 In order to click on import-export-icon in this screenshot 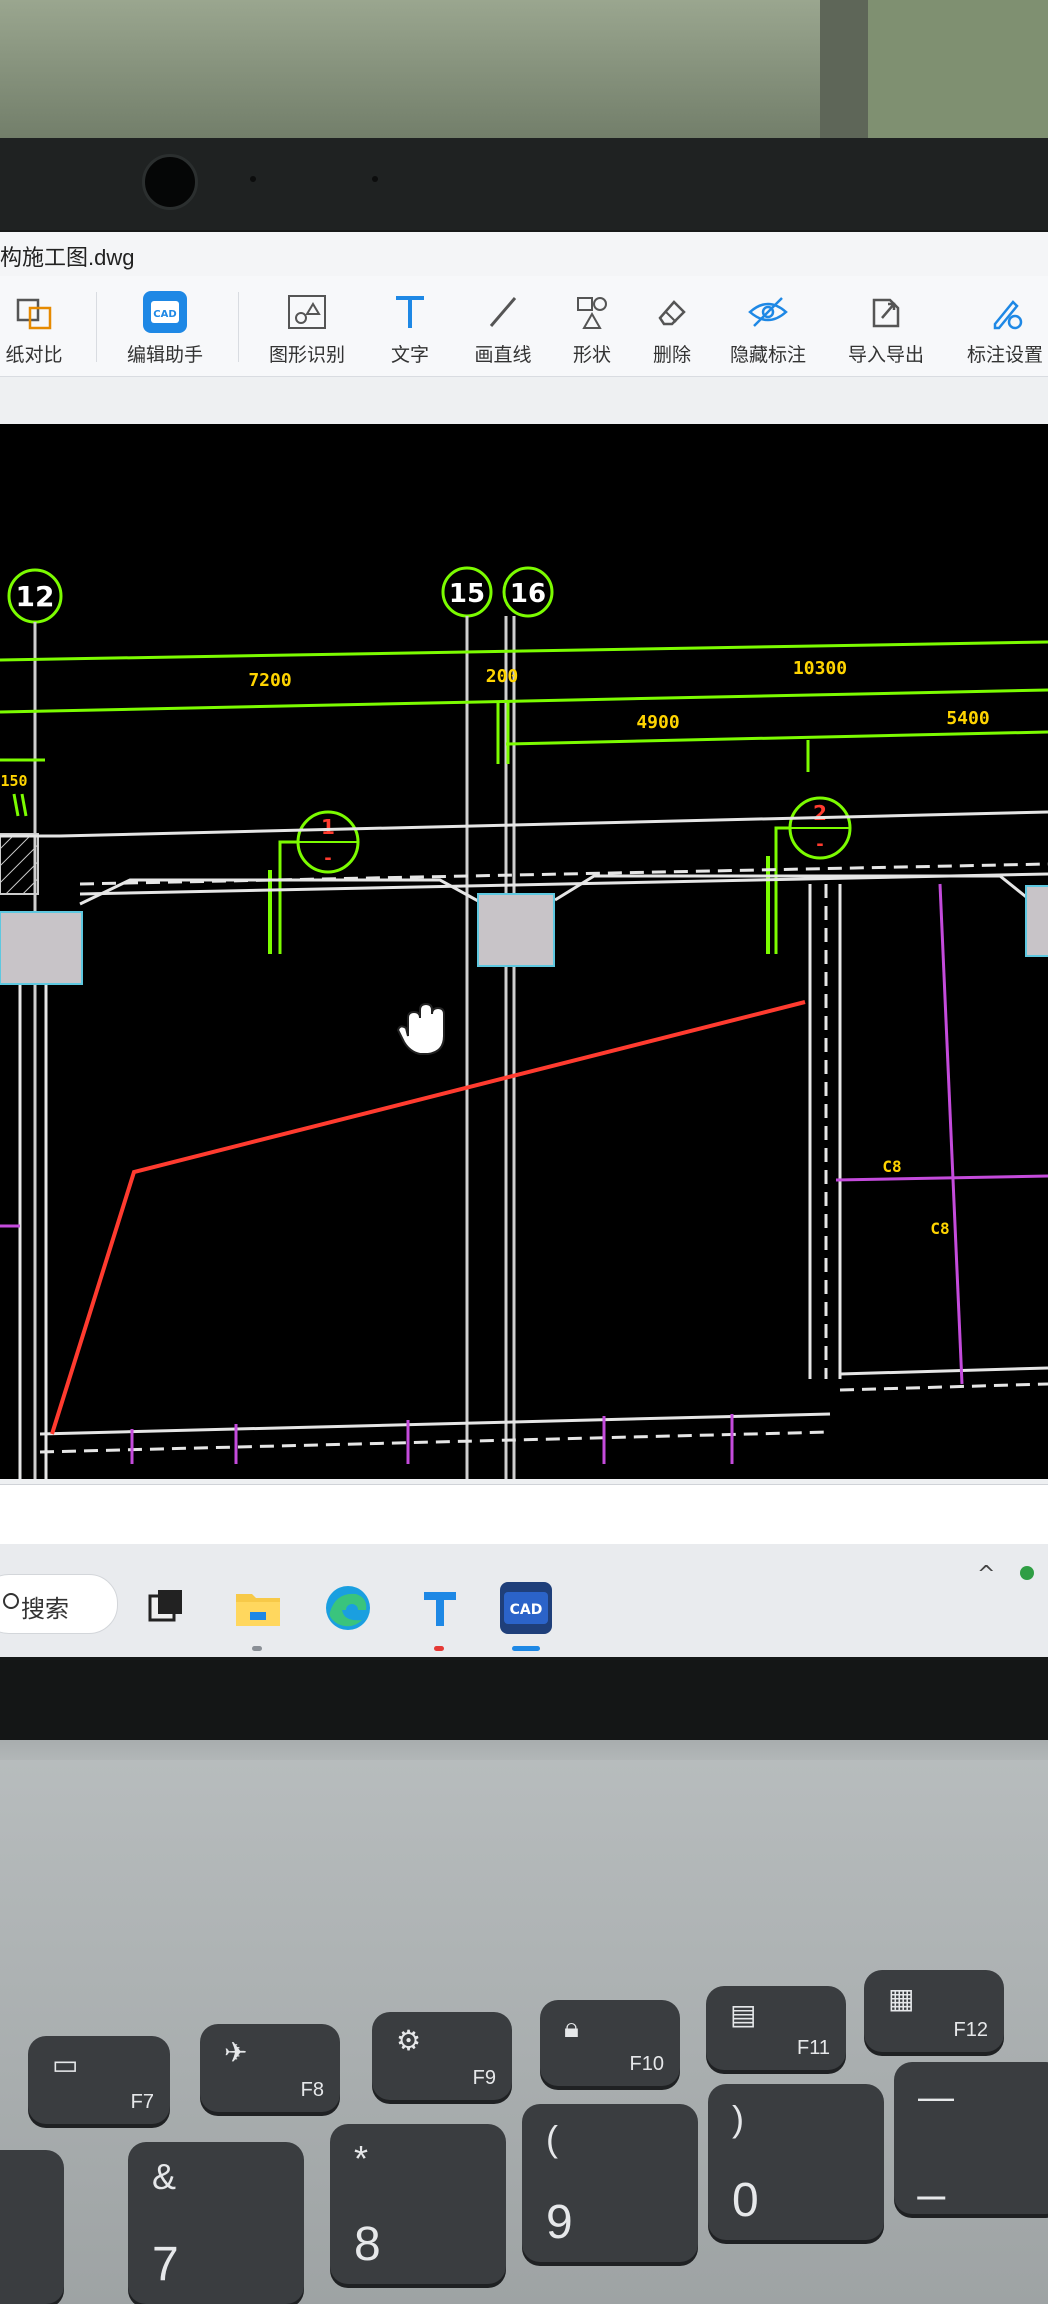, I will do `click(886, 312)`.